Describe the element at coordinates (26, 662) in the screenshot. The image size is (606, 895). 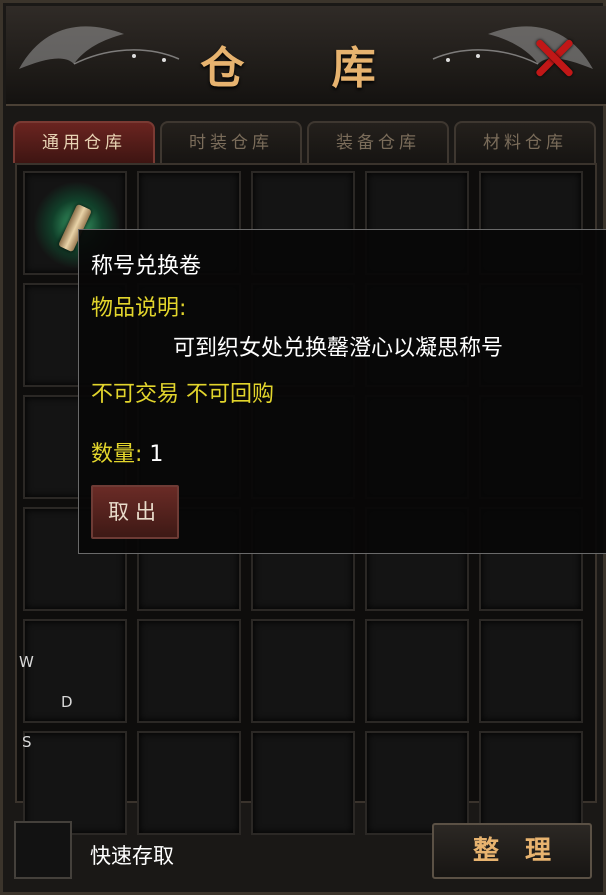
I see `key-hint-w: W` at that location.